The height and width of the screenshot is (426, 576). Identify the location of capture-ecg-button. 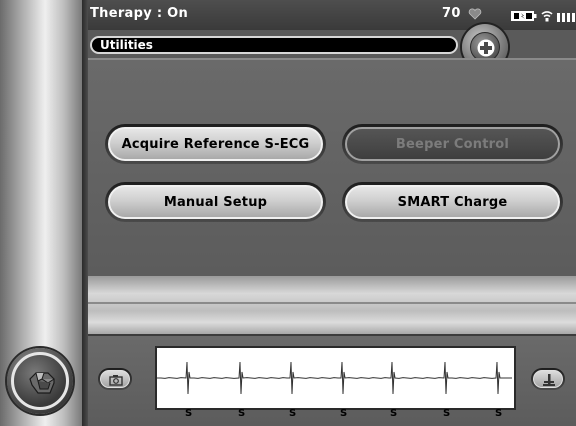
(115, 379).